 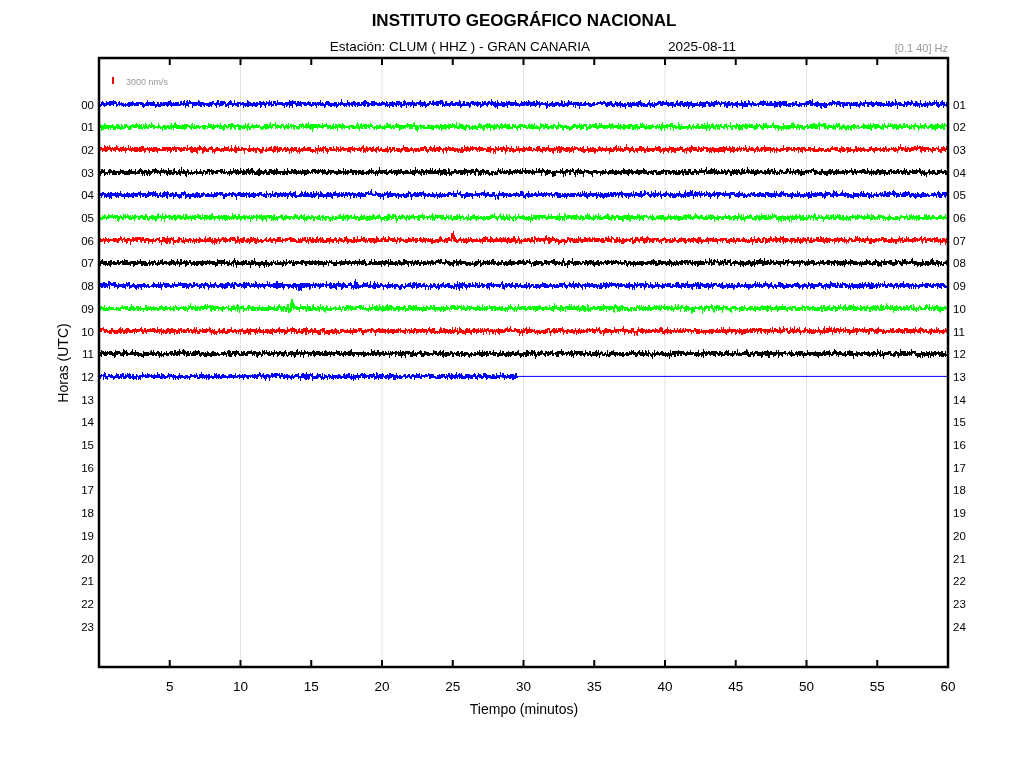 I want to click on tick-label: 45, so click(x=736, y=686).